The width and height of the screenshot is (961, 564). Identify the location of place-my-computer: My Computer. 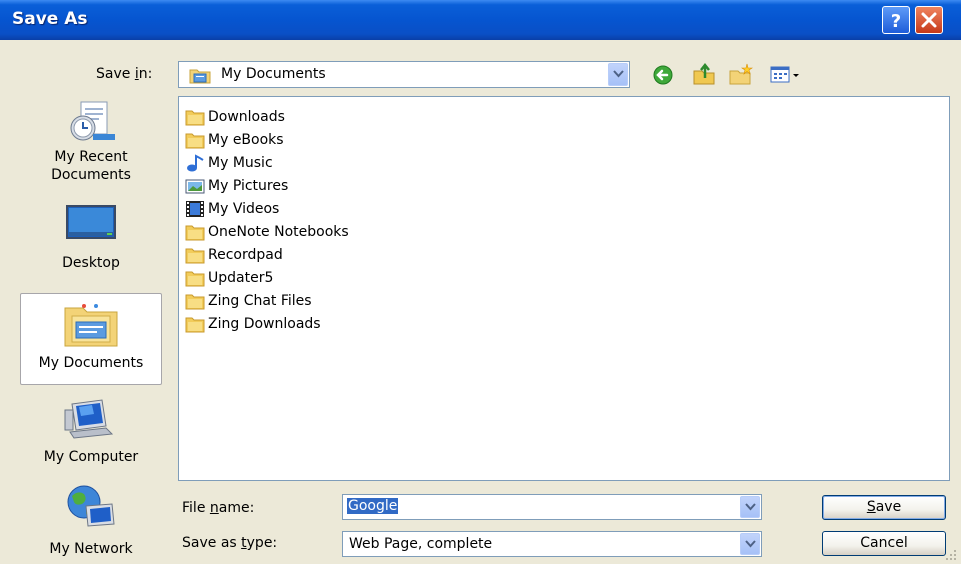
(91, 432).